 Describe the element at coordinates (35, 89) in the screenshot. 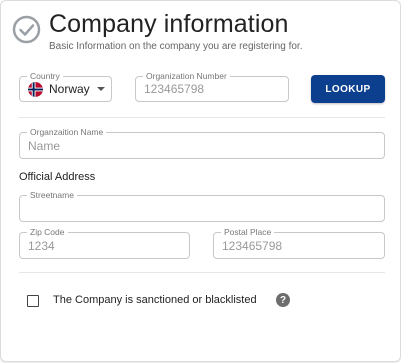

I see `norway-flag-icon` at that location.